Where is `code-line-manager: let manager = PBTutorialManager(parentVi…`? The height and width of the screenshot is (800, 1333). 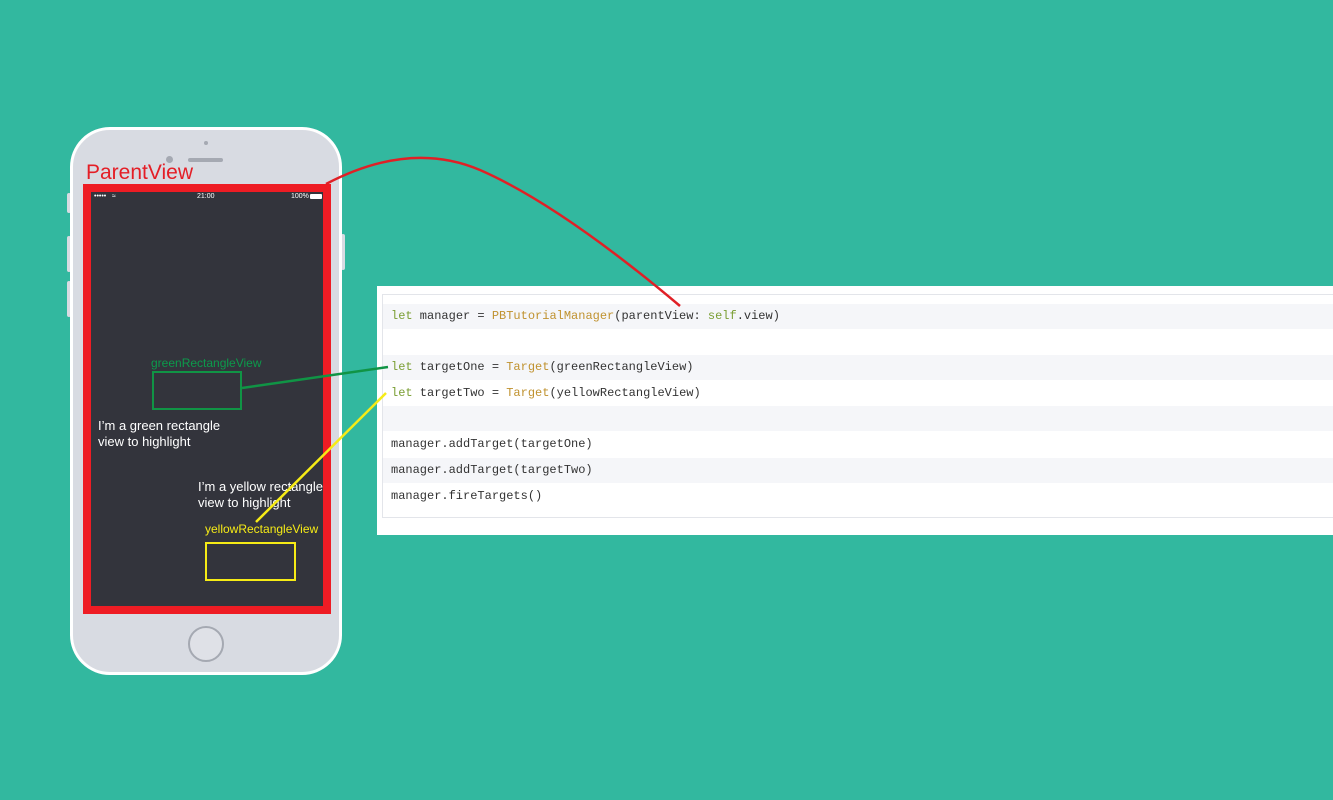
code-line-manager: let manager = PBTutorialManager(parentVi… is located at coordinates (858, 316).